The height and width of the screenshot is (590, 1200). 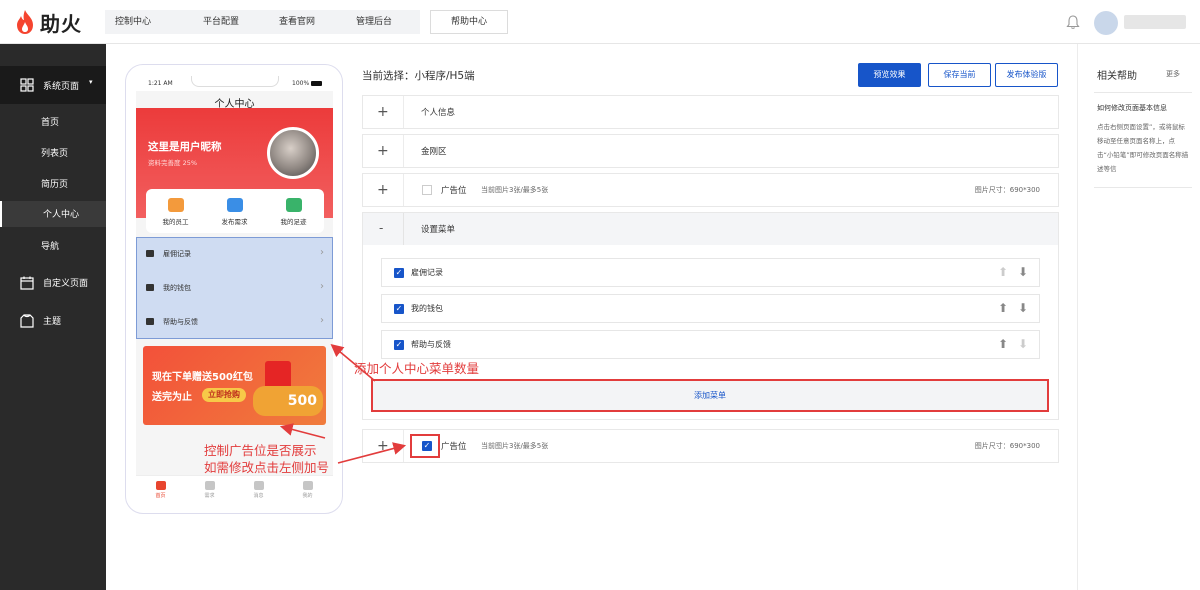 I want to click on nav-help-center: 帮助中心, so click(x=469, y=22).